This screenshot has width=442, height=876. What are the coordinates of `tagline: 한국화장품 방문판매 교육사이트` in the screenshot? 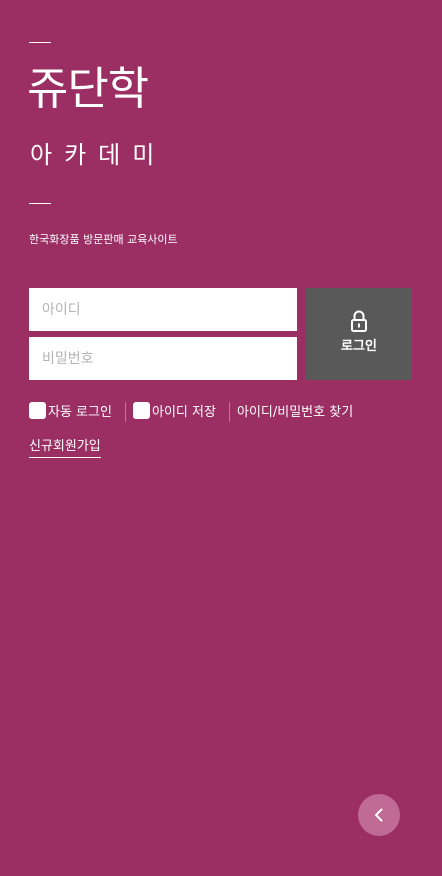 It's located at (103, 239).